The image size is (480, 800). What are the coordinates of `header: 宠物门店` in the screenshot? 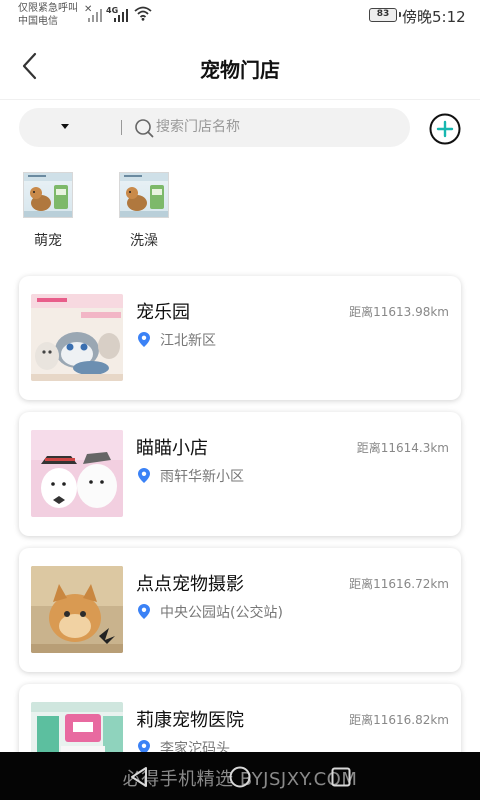 It's located at (240, 66).